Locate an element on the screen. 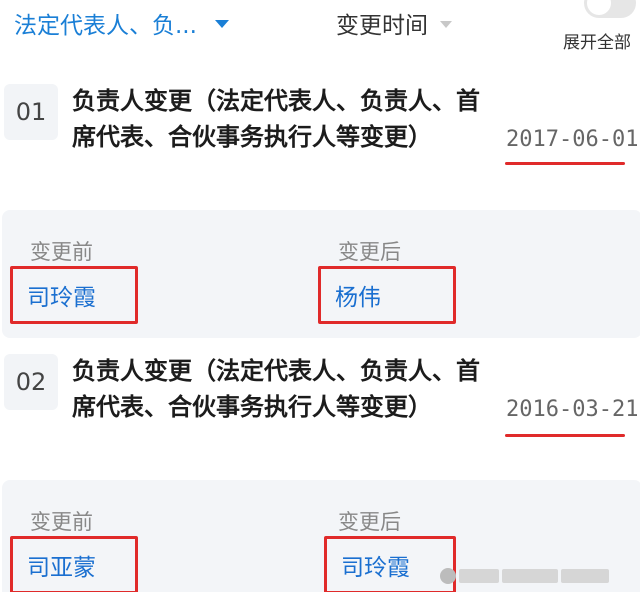  expand-all-label: 展开全部 is located at coordinates (597, 43).